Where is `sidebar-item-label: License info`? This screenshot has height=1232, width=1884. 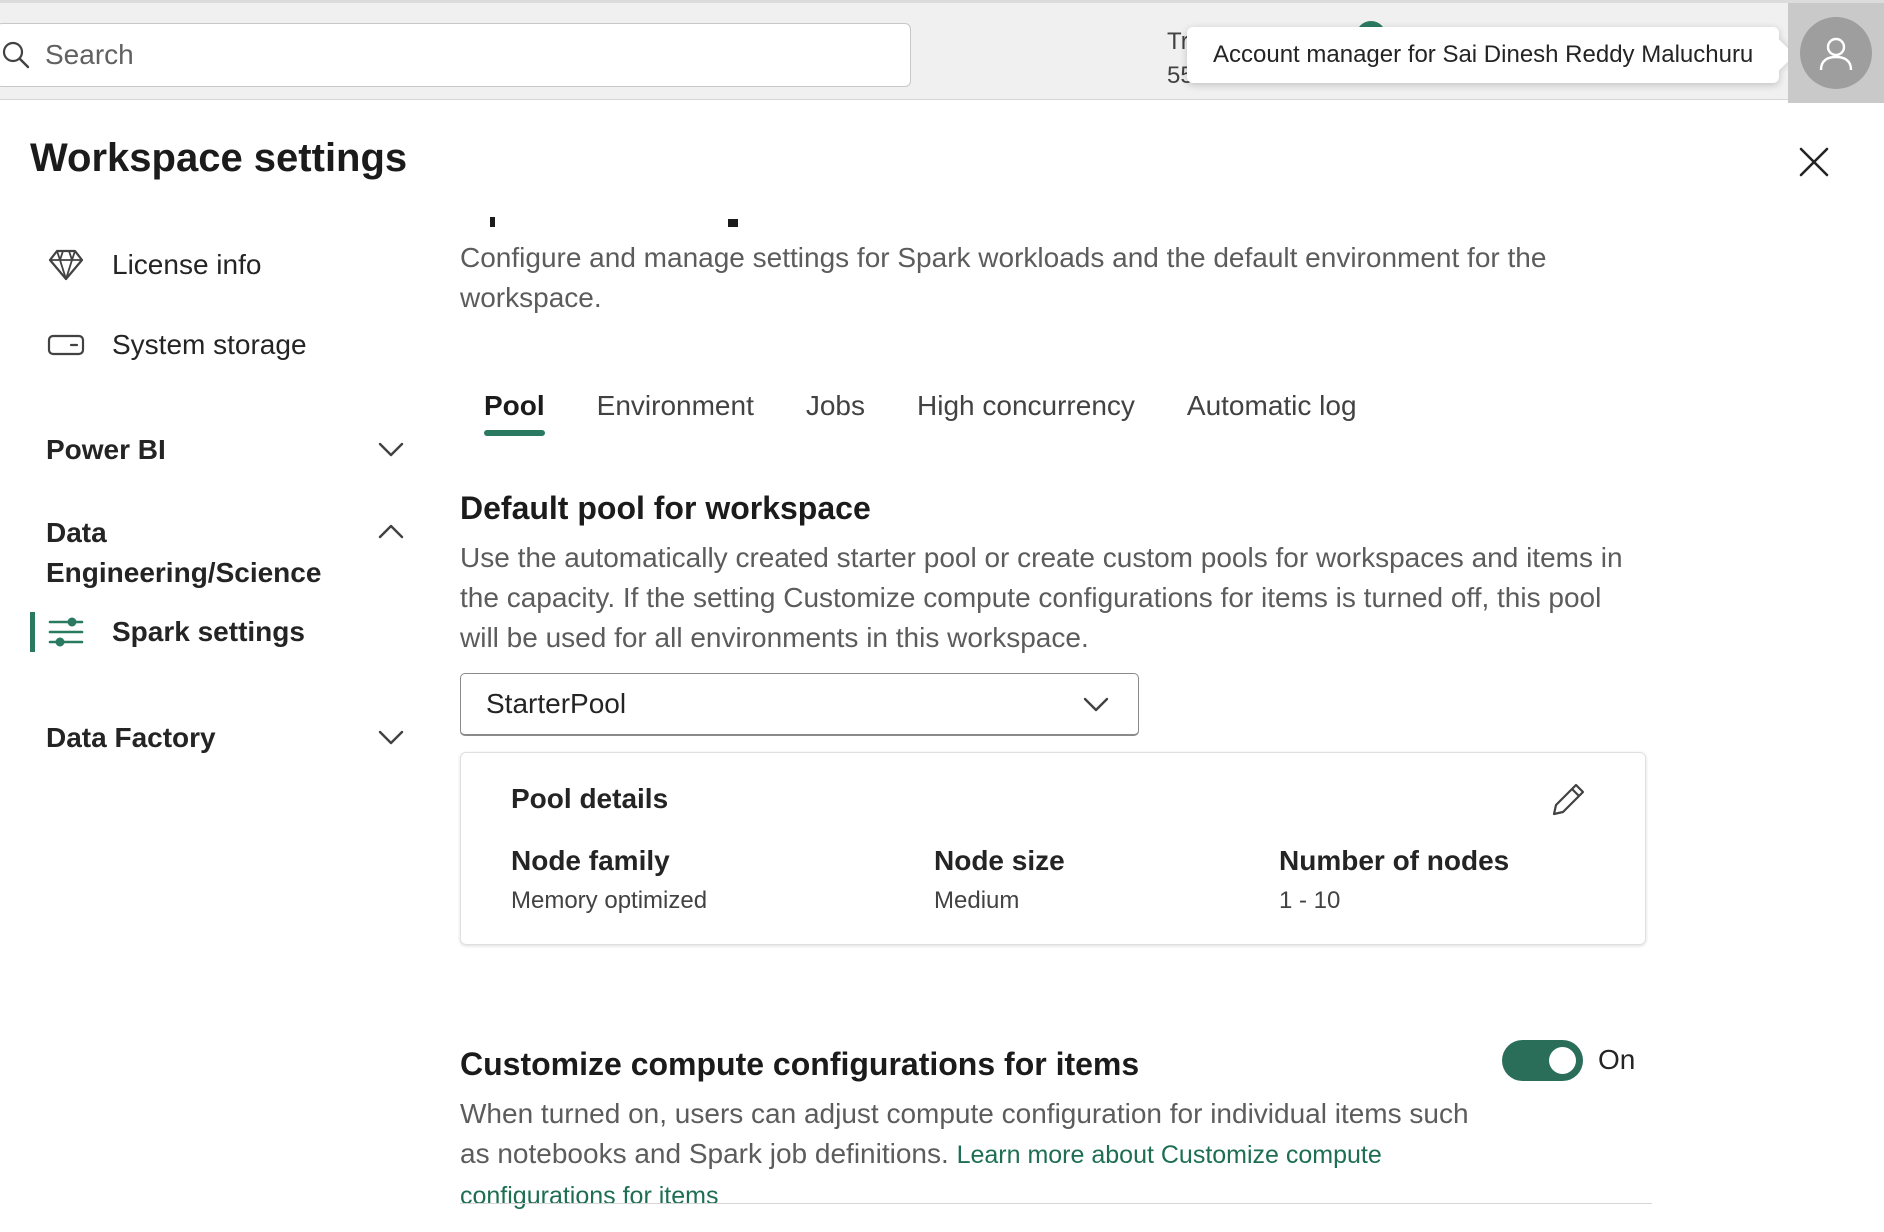
sidebar-item-label: License info is located at coordinates (187, 264).